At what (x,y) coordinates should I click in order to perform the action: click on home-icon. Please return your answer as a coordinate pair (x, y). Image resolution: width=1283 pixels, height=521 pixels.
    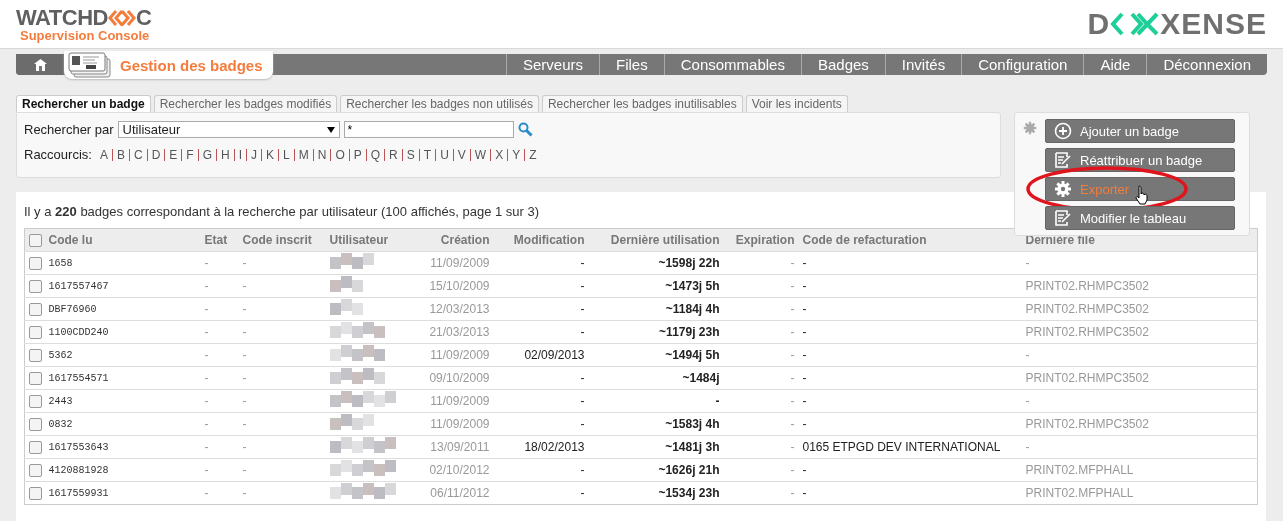
    Looking at the image, I should click on (40, 64).